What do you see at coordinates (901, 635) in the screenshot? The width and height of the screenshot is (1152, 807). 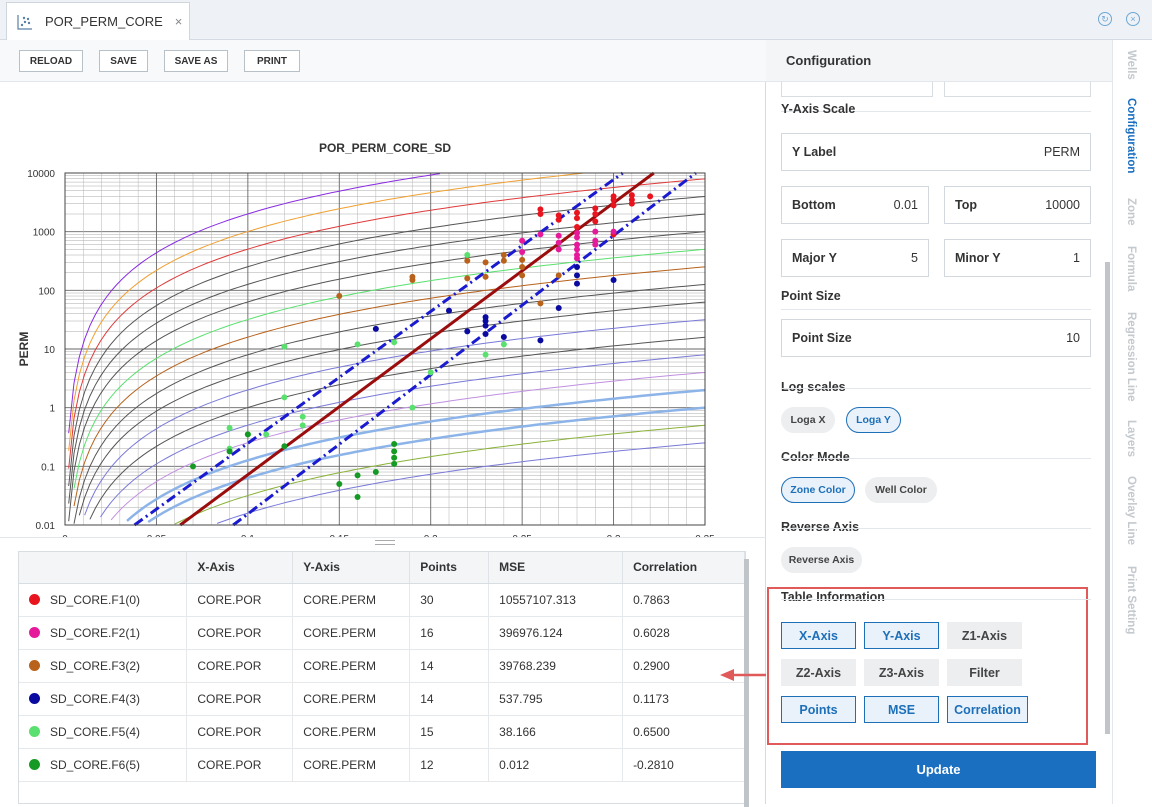 I see `y-axis-column-toggle: Y-Axis` at bounding box center [901, 635].